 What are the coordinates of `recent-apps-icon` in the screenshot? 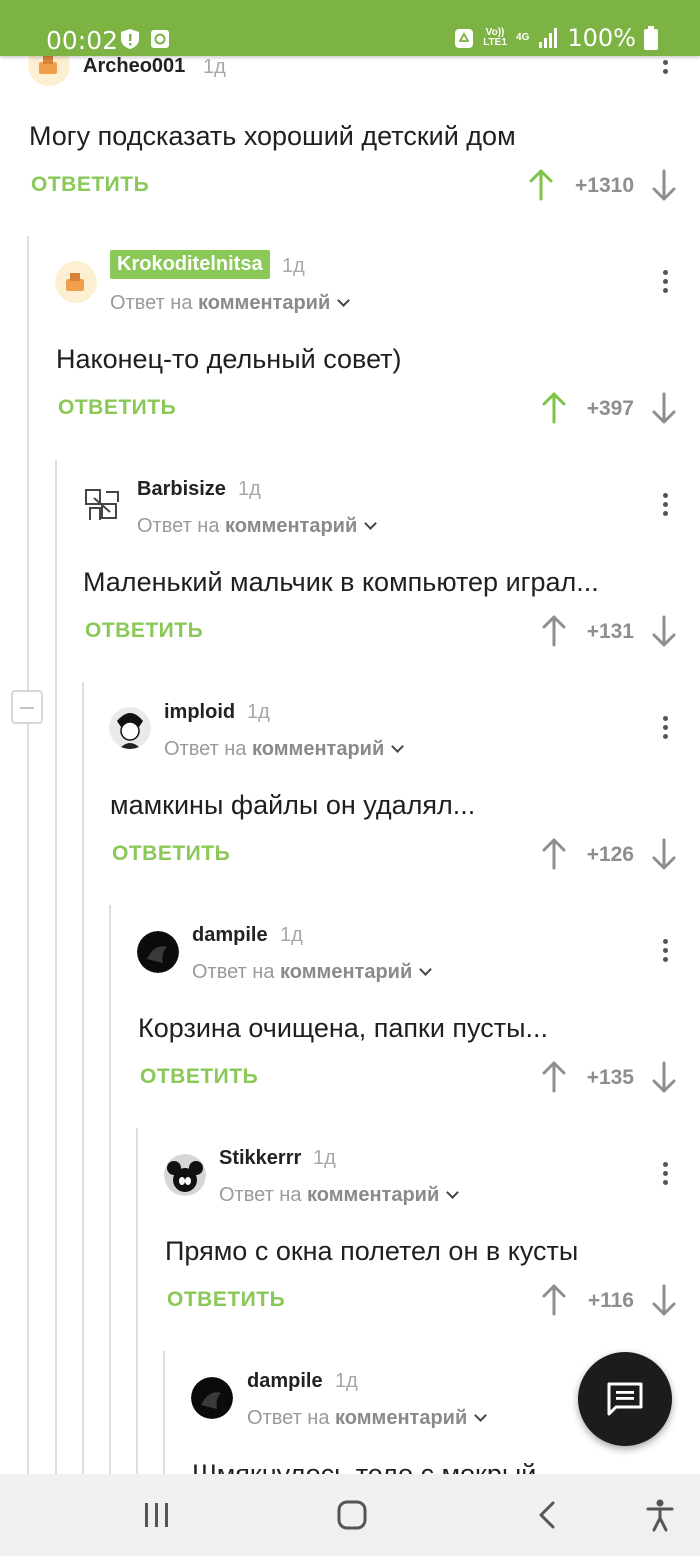 It's located at (157, 1515).